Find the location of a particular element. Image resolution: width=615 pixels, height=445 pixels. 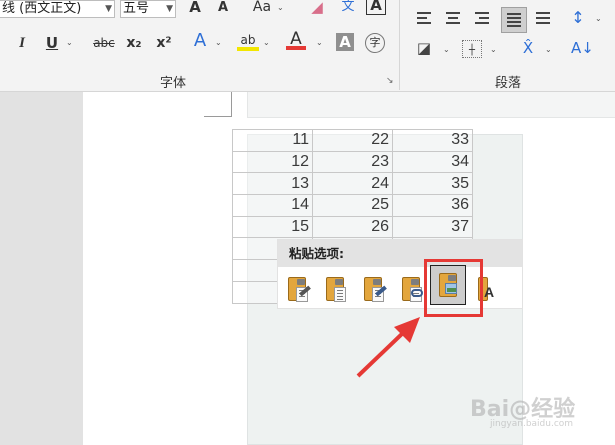

table-row: 13 24 35 is located at coordinates (352, 184).